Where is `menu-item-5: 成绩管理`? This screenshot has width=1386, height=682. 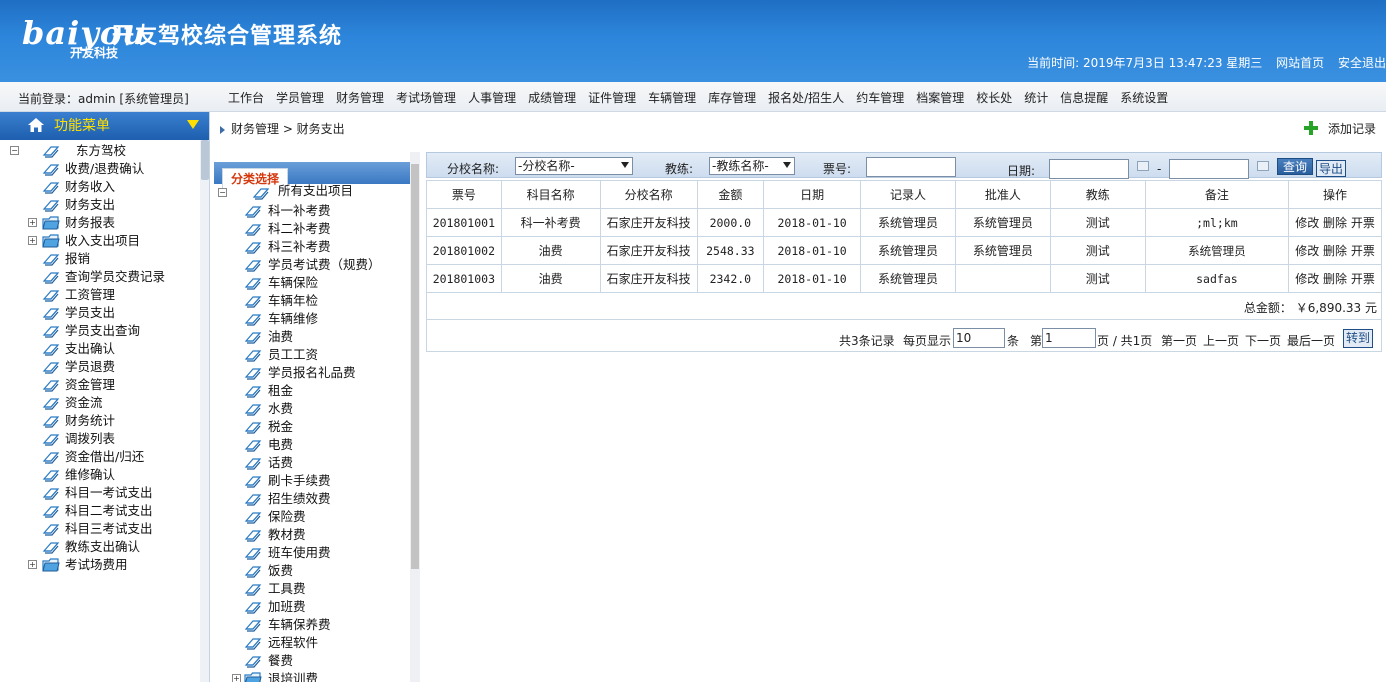 menu-item-5: 成绩管理 is located at coordinates (552, 97).